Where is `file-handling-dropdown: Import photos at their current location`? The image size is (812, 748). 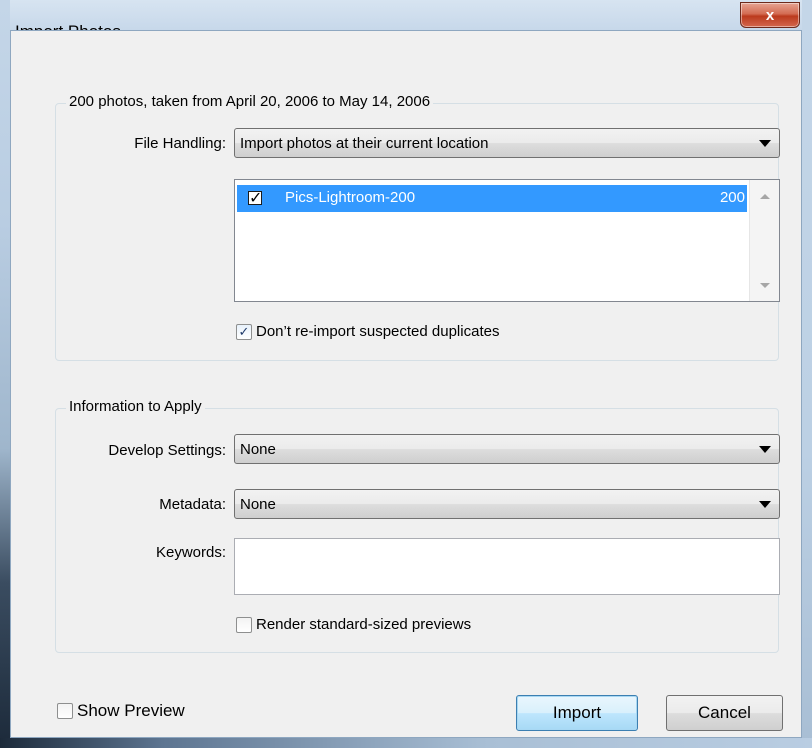 file-handling-dropdown: Import photos at their current location is located at coordinates (507, 143).